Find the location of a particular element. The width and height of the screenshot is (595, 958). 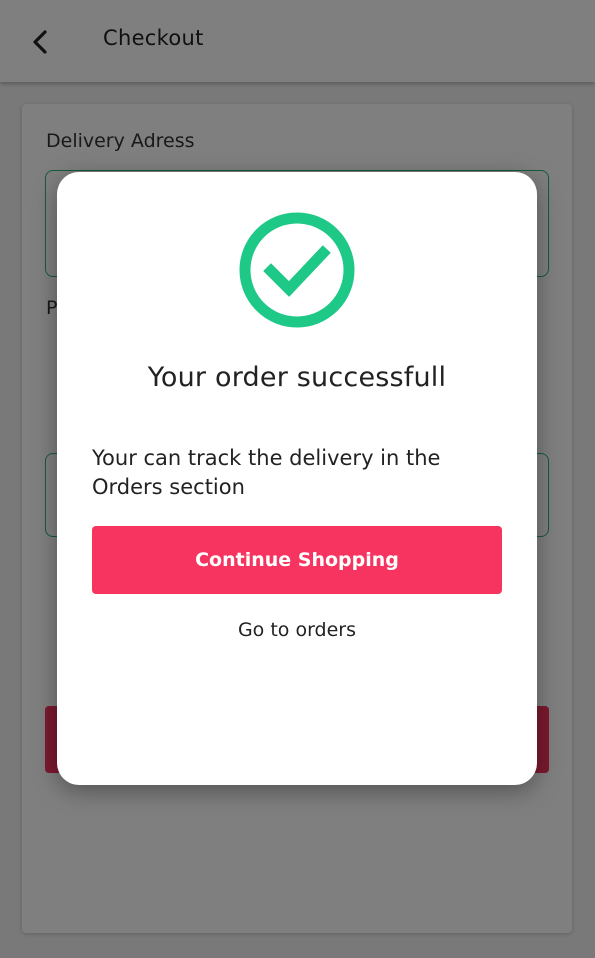

go-to-orders-link: Go to orders is located at coordinates (297, 630).